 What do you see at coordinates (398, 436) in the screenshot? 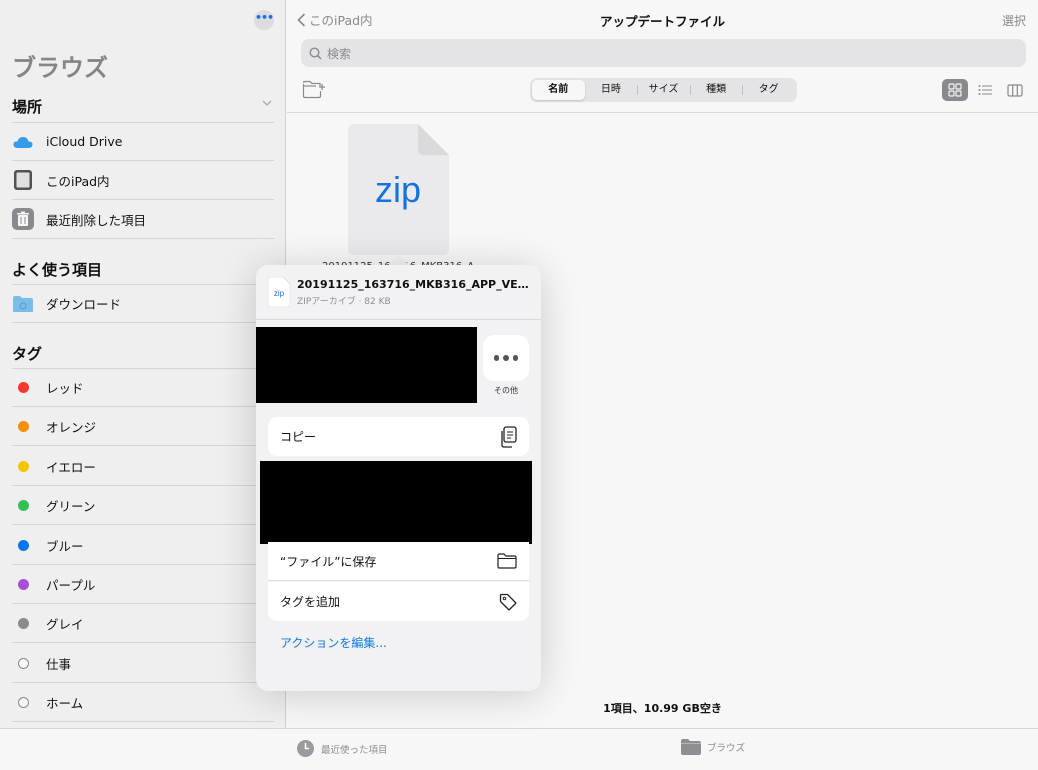
I see `copy-action: コピー` at bounding box center [398, 436].